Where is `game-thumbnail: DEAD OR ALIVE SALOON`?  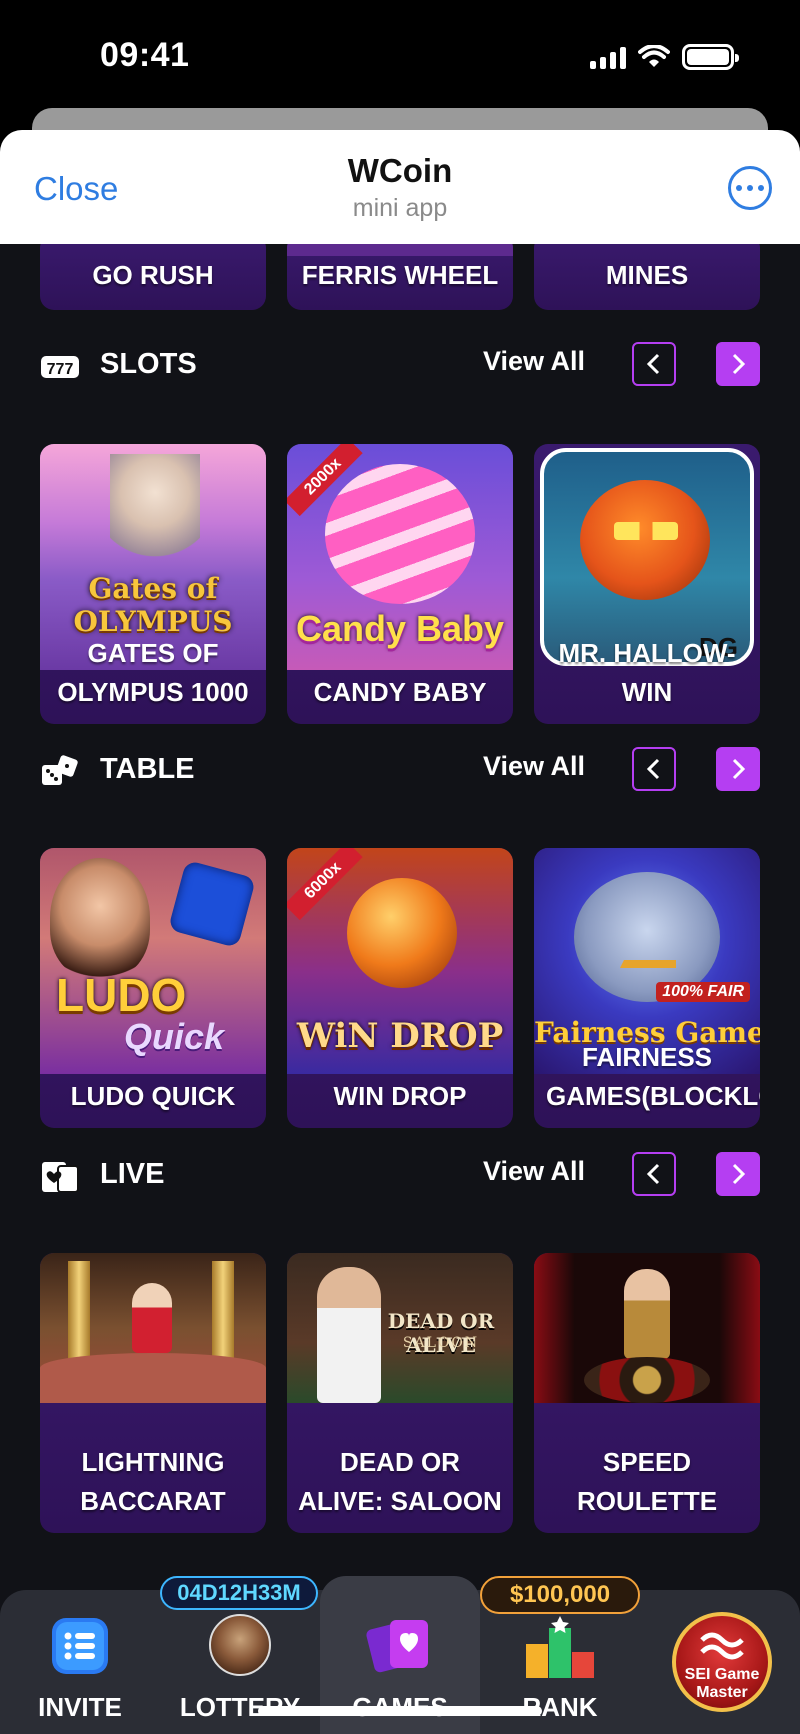
game-thumbnail: DEAD OR ALIVE SALOON is located at coordinates (400, 1328).